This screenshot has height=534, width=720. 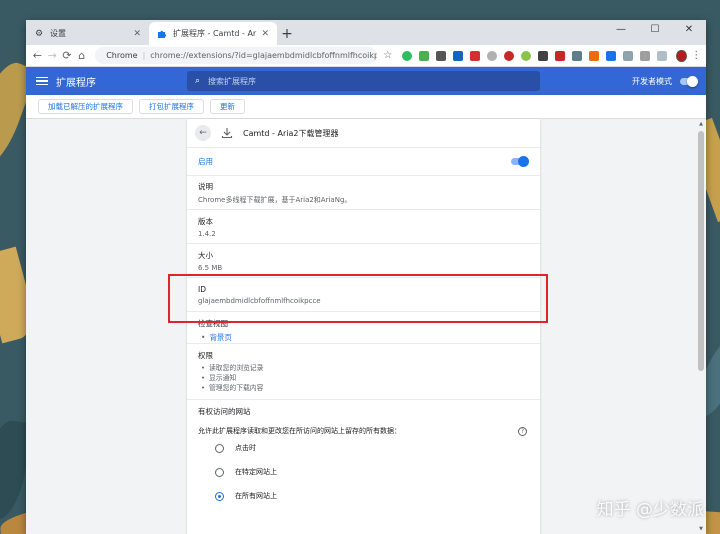 What do you see at coordinates (701, 251) in the screenshot?
I see `scrollbar-thumb` at bounding box center [701, 251].